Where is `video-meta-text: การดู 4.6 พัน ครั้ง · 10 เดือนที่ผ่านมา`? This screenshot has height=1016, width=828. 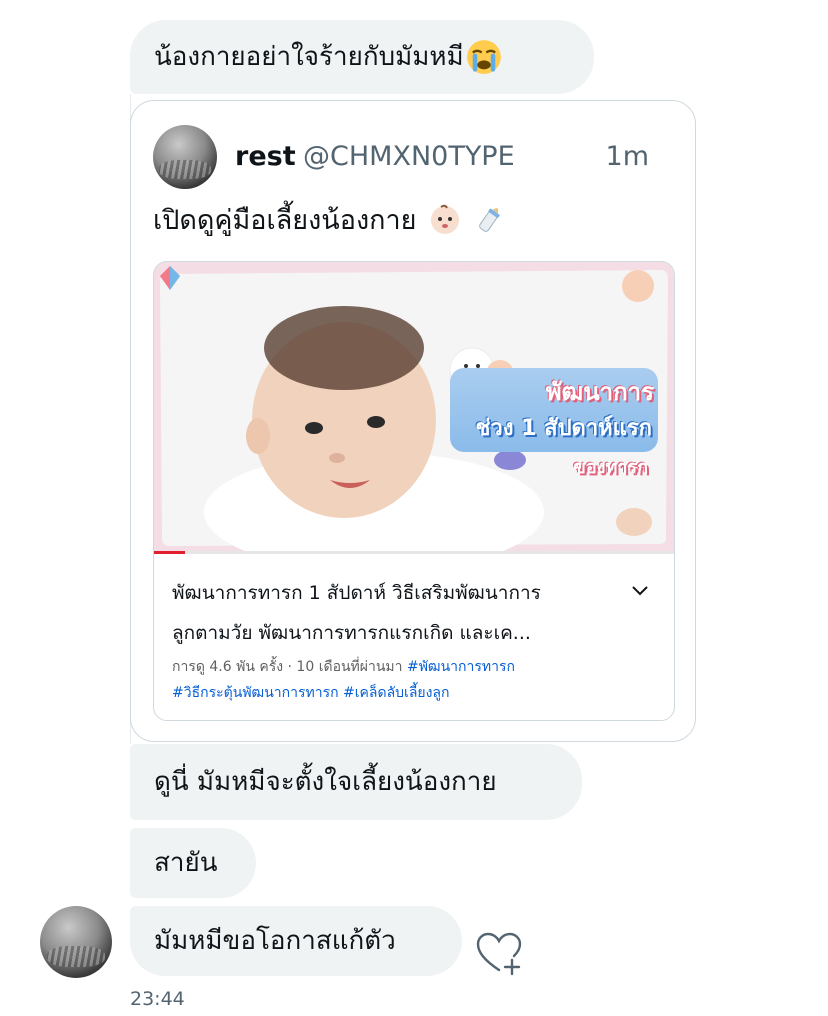
video-meta-text: การดู 4.6 พัน ครั้ง · 10 เดือนที่ผ่านมา is located at coordinates (287, 667).